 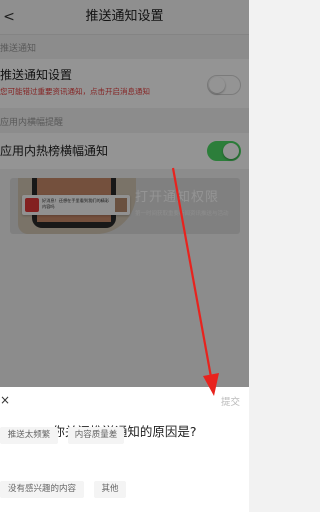 What do you see at coordinates (29, 435) in the screenshot?
I see `reason-option-too-frequent: 推送太频繁` at bounding box center [29, 435].